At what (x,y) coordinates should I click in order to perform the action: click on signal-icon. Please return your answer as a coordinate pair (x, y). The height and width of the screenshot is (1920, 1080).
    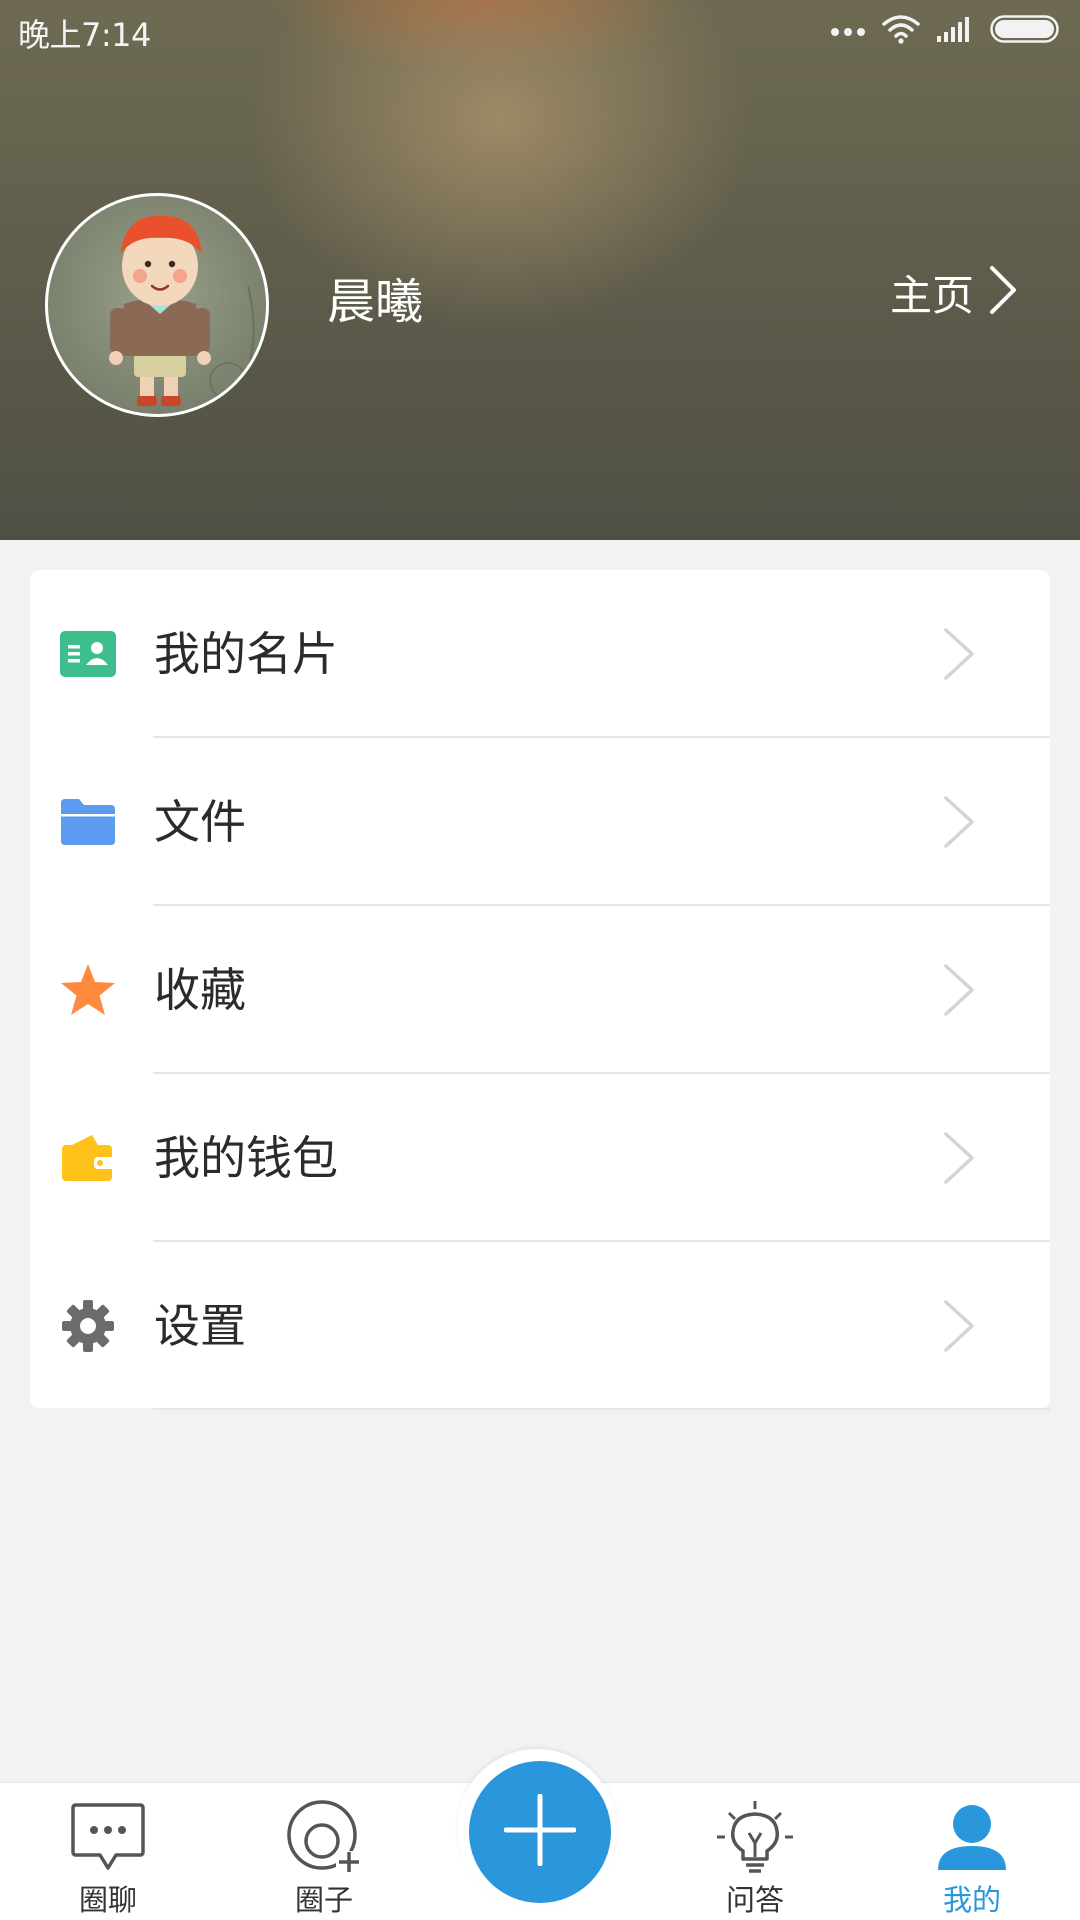
    Looking at the image, I should click on (955, 31).